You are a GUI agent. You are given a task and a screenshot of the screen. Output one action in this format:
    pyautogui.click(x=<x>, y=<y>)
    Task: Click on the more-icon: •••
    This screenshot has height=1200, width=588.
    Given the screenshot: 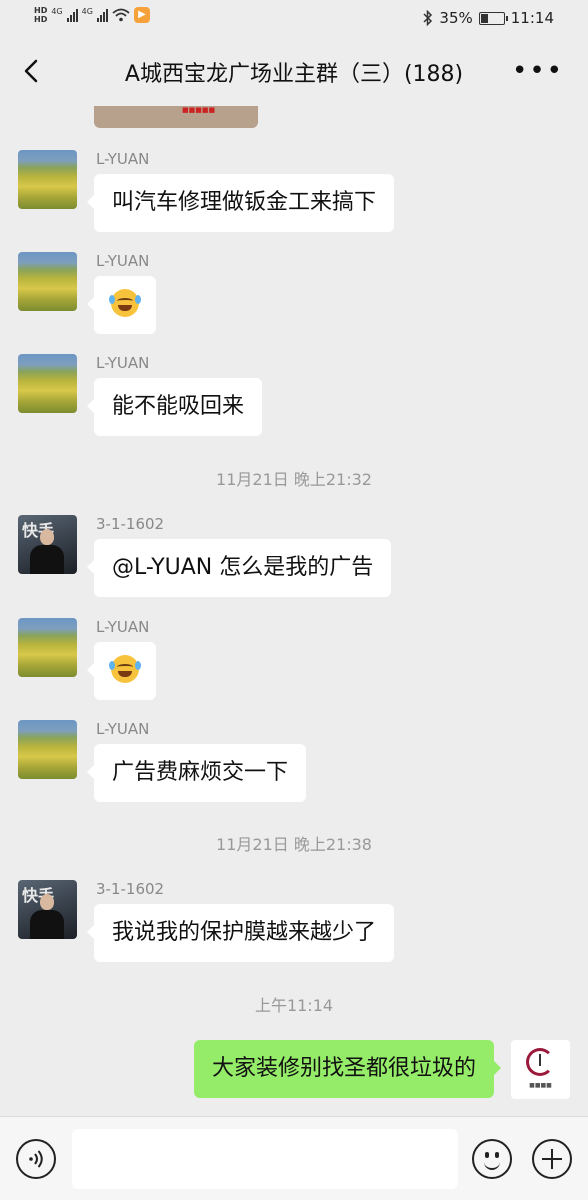 What is the action you would take?
    pyautogui.click(x=538, y=71)
    